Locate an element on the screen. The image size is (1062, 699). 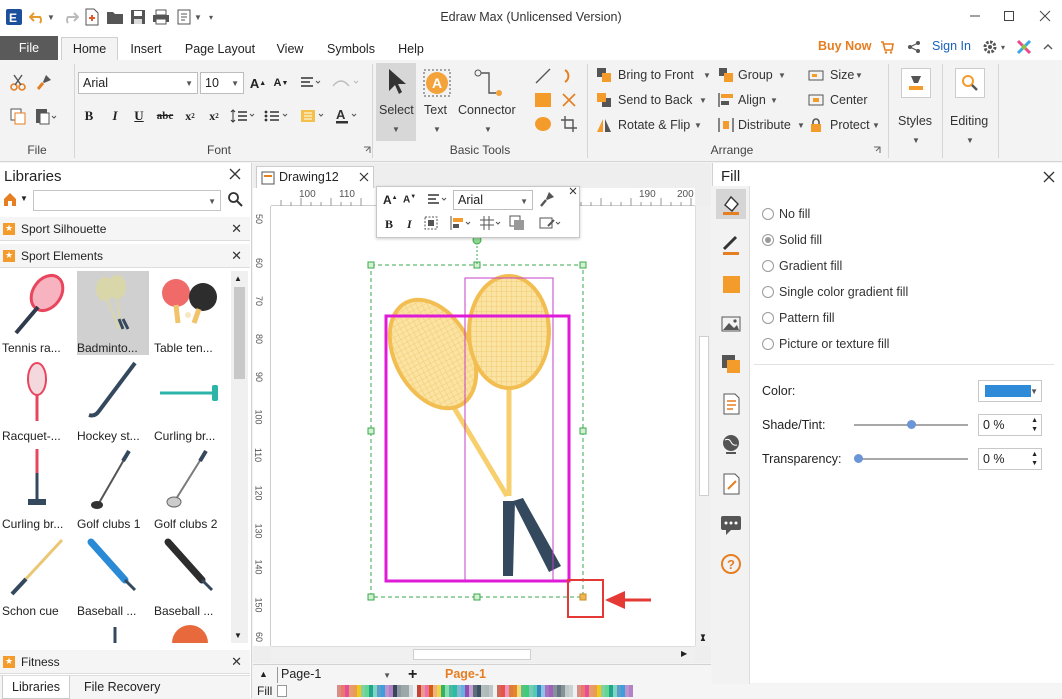
text-align-icon is located at coordinates (311, 83).